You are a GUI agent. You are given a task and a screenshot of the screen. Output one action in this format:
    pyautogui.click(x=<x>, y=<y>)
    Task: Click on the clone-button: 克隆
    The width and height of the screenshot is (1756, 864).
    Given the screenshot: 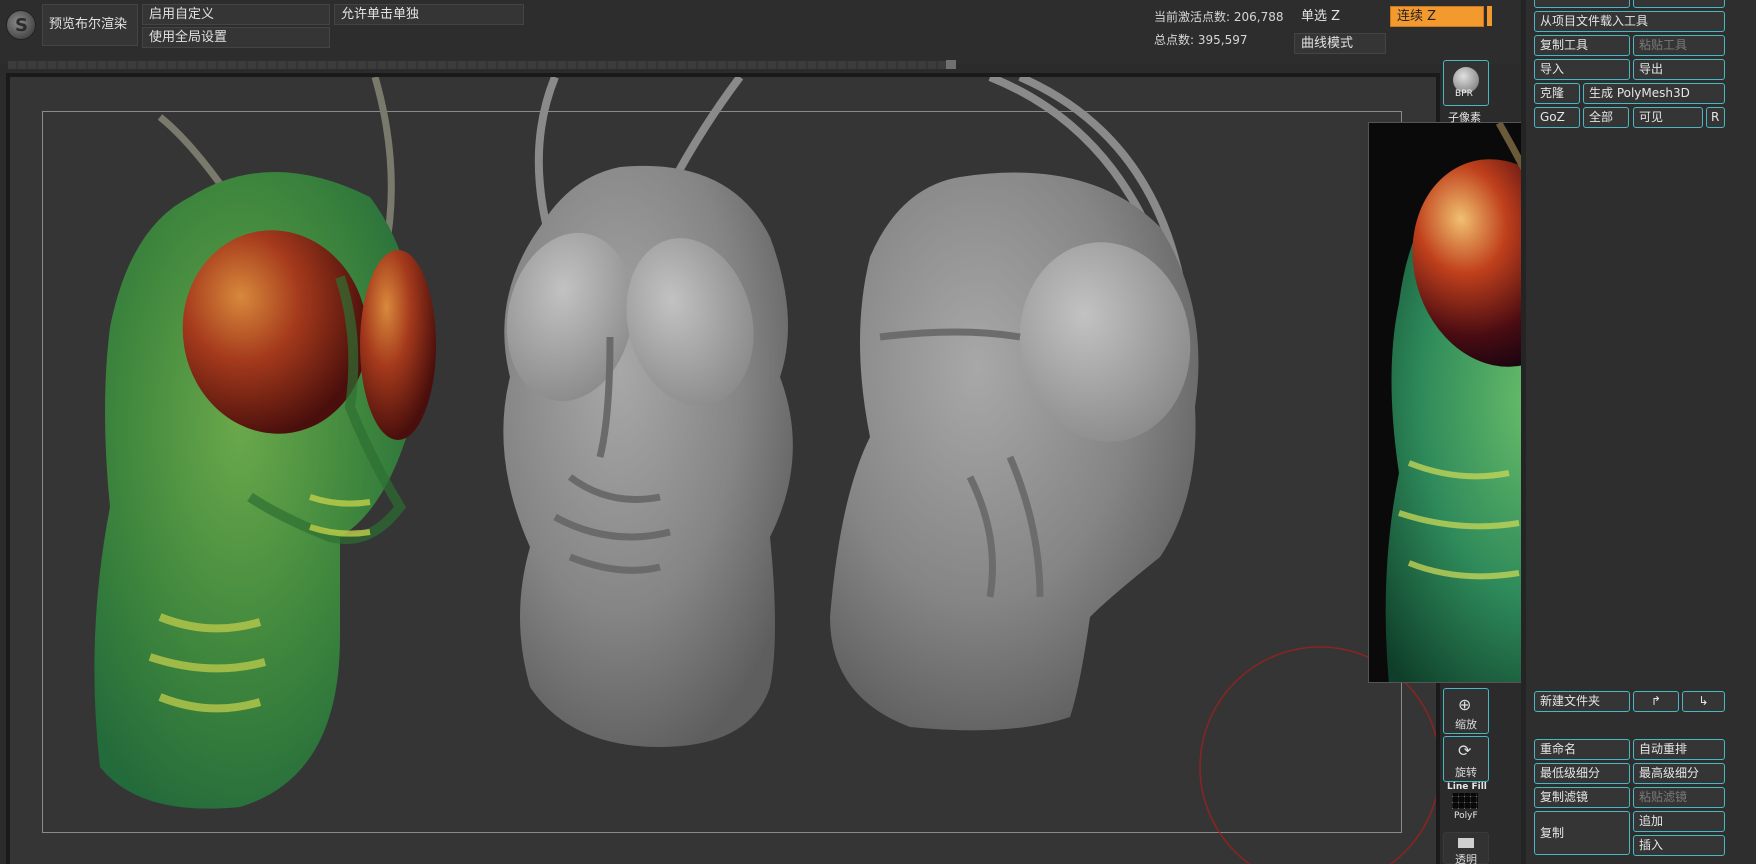 What is the action you would take?
    pyautogui.click(x=1557, y=93)
    